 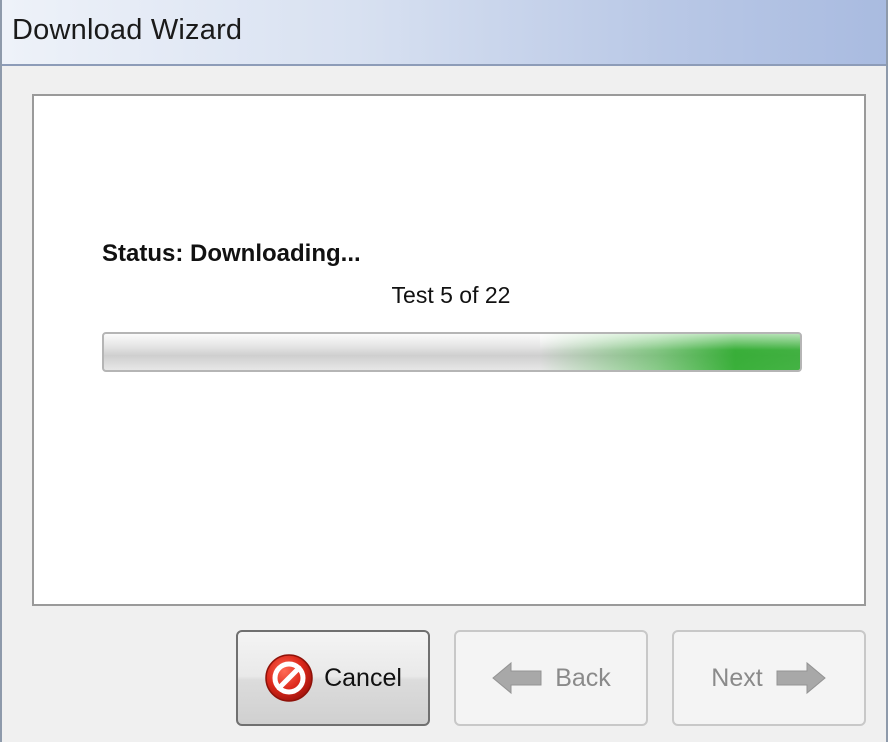 What do you see at coordinates (670, 352) in the screenshot?
I see `progress-marquee-glow` at bounding box center [670, 352].